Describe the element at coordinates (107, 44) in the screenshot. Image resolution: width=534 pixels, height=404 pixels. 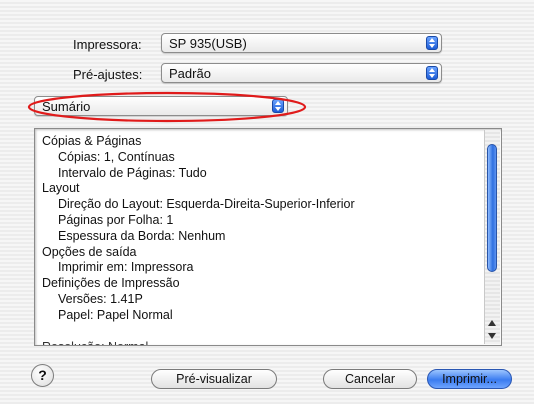
I see `printer-label: Impressora:` at that location.